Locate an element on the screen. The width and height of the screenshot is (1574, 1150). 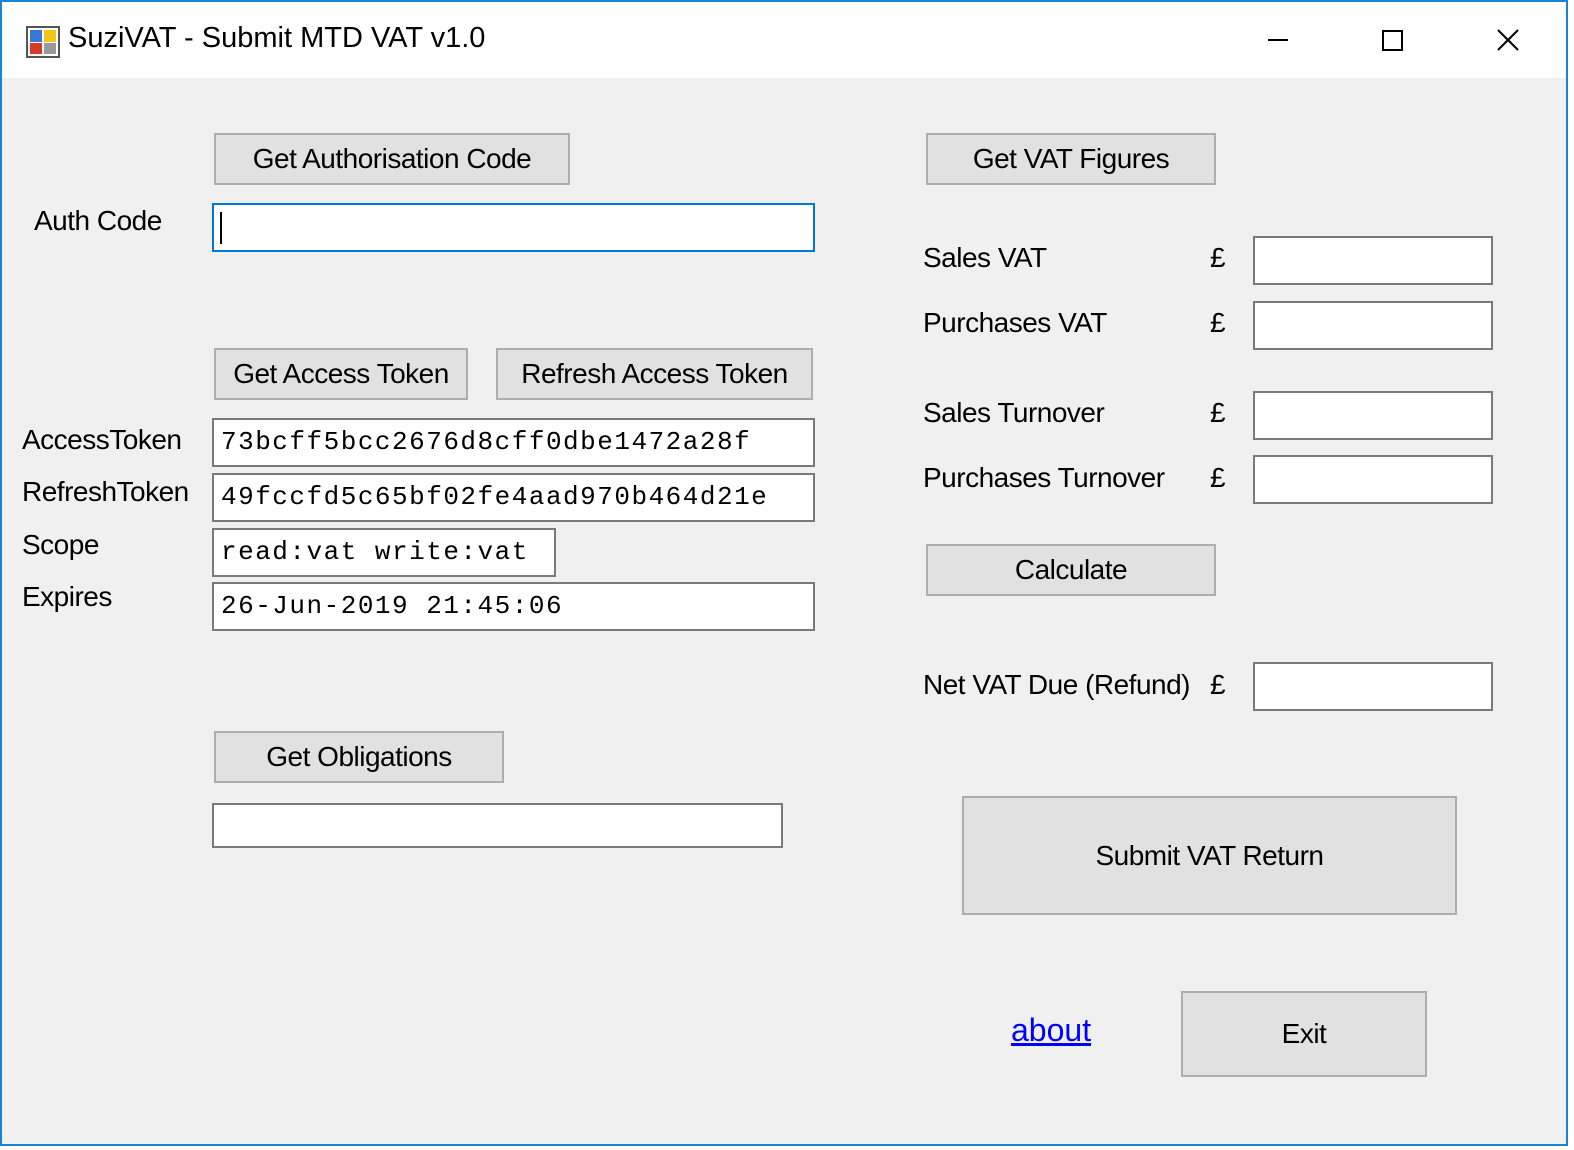
expires-label: Expires is located at coordinates (67, 596).